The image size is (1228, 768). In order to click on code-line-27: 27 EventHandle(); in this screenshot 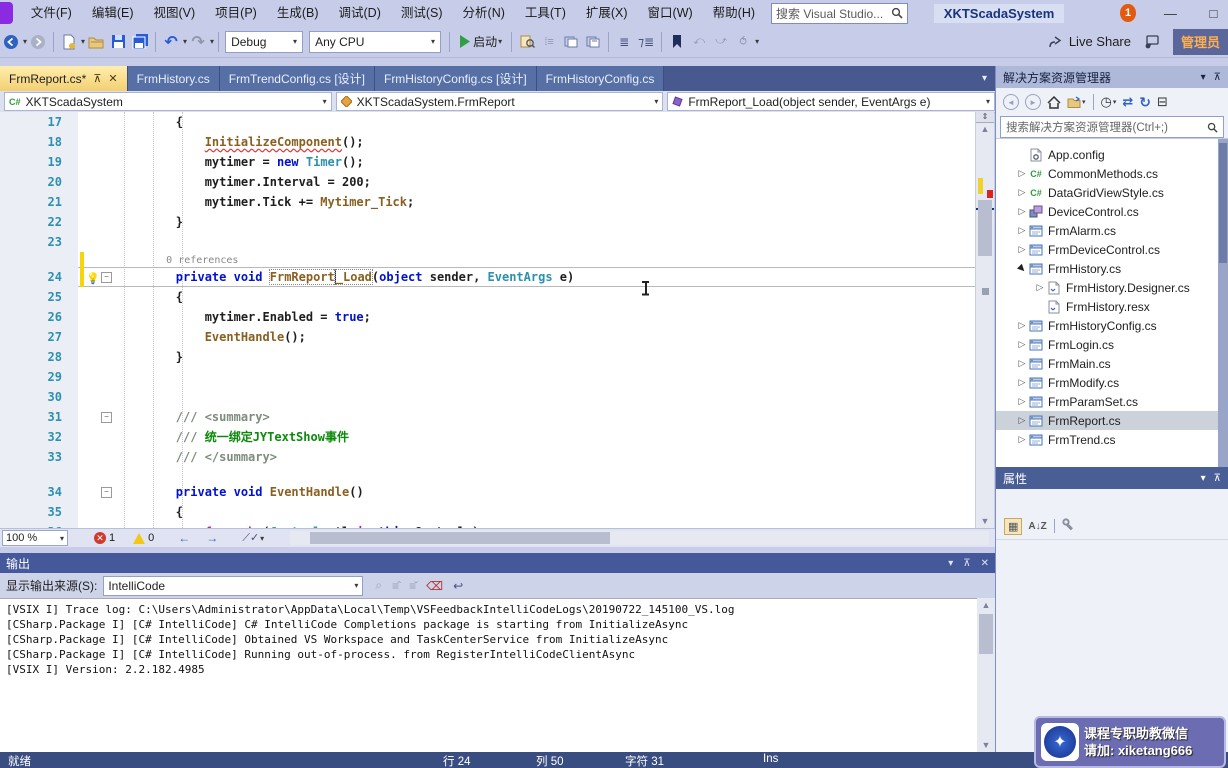, I will do `click(487, 337)`.